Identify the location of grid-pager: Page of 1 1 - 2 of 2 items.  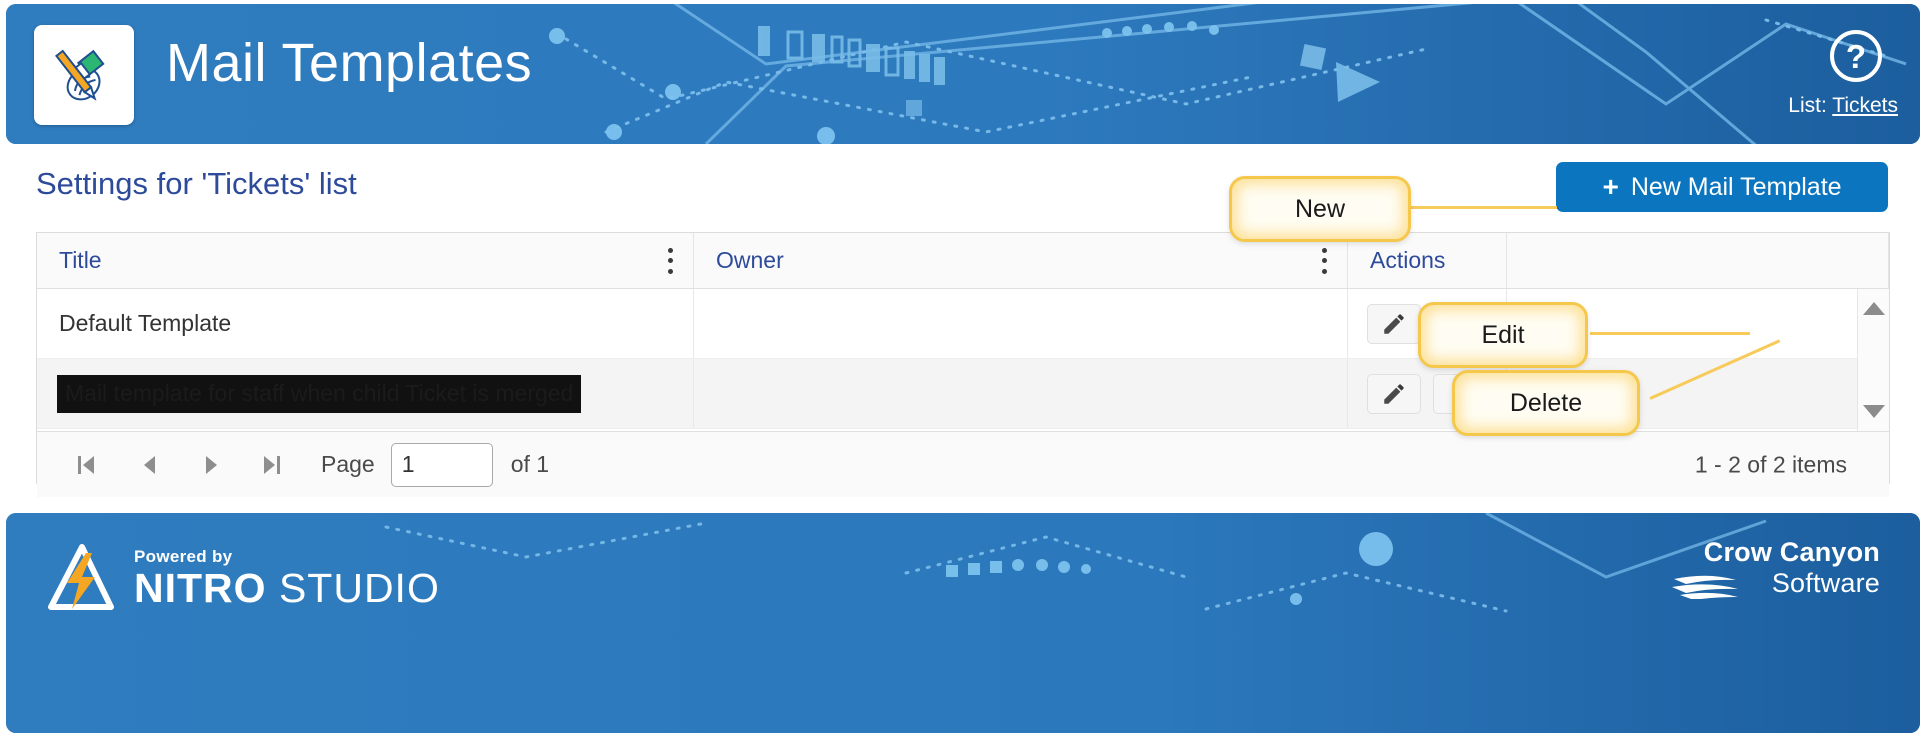
(963, 464).